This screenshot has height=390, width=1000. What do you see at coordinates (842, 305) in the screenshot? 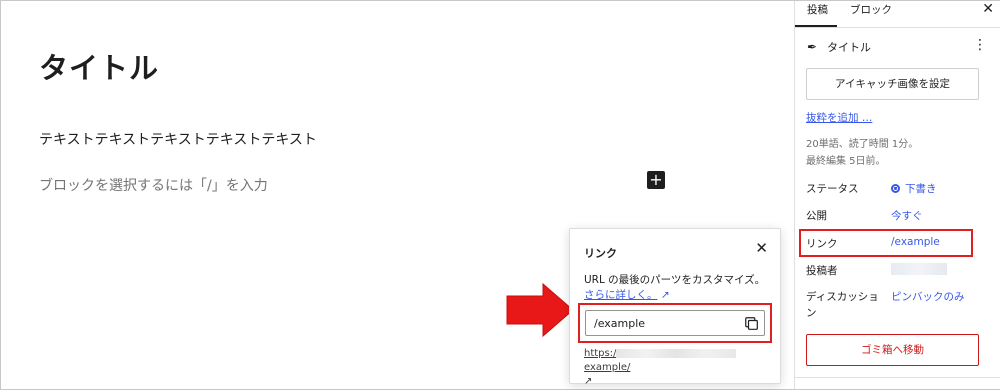
I see `discussion-label: ディスカッショ ン` at bounding box center [842, 305].